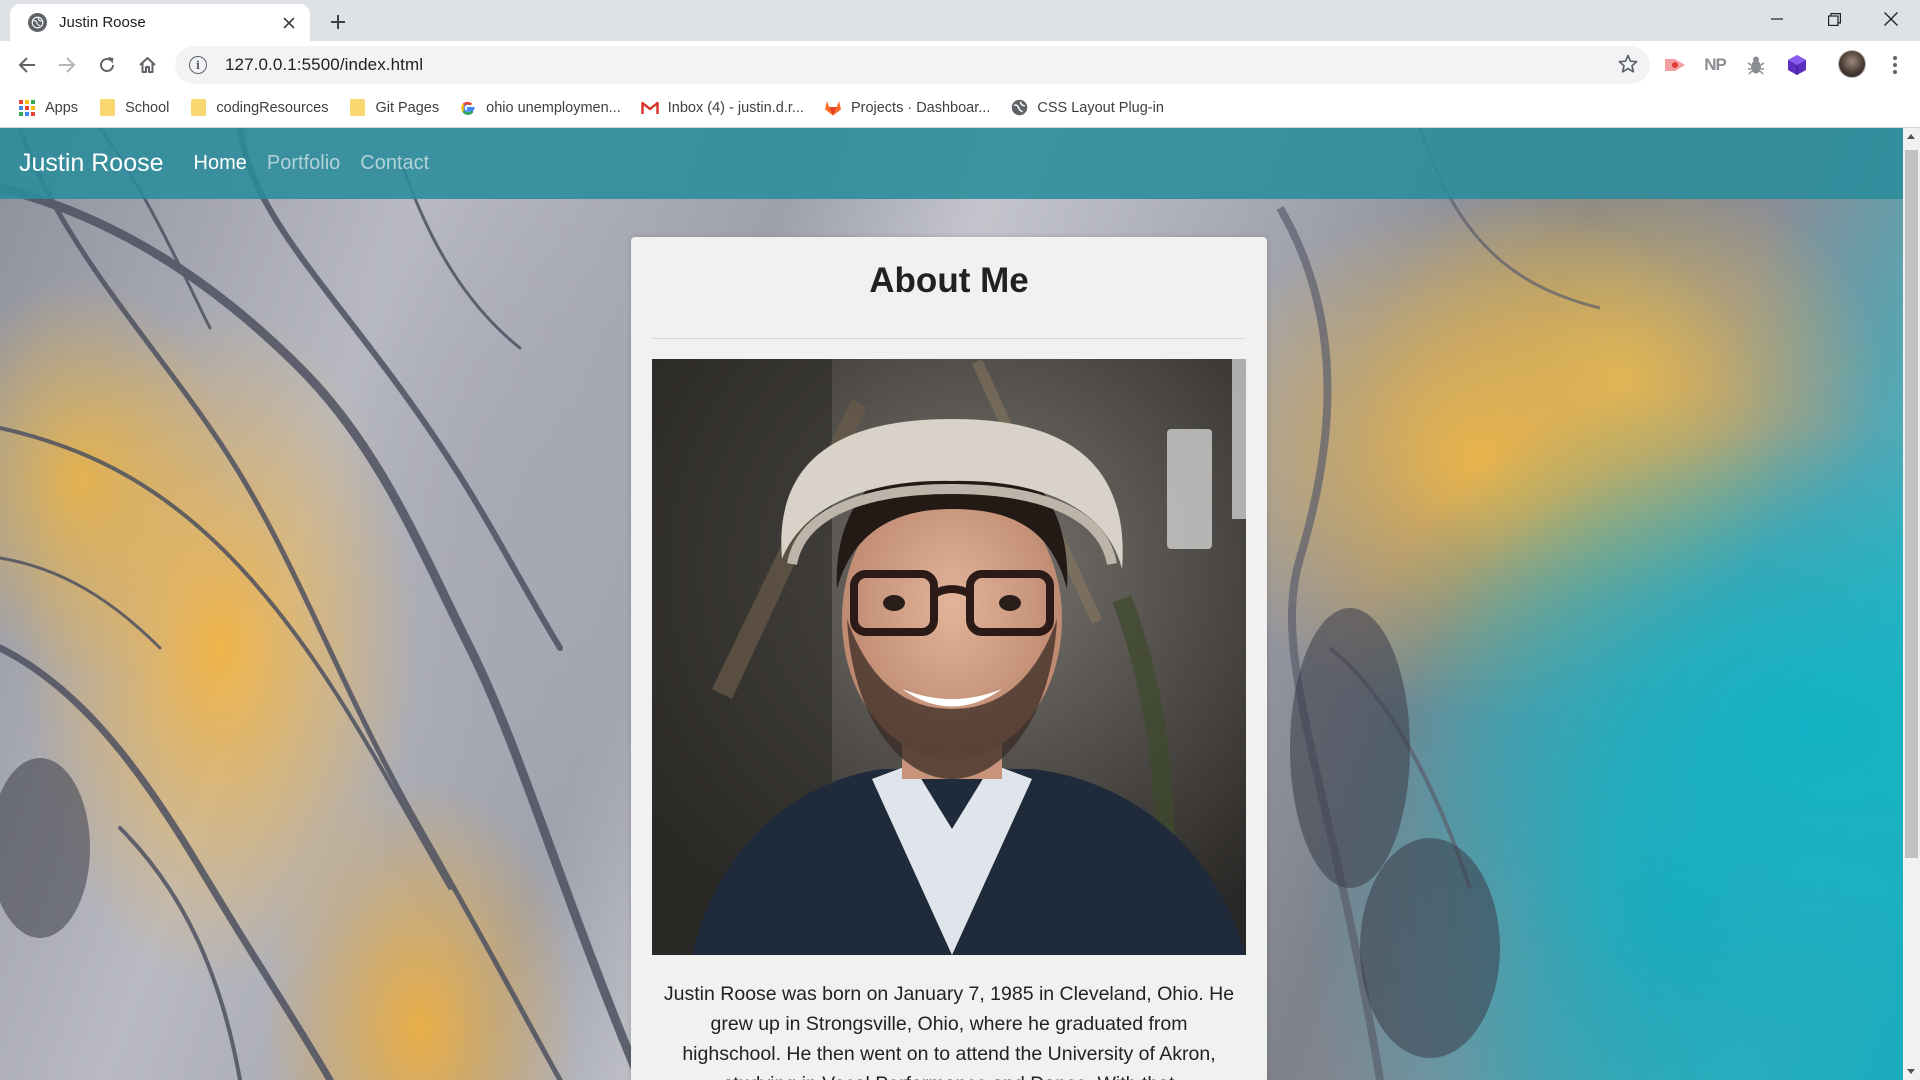  I want to click on google-icon, so click(468, 108).